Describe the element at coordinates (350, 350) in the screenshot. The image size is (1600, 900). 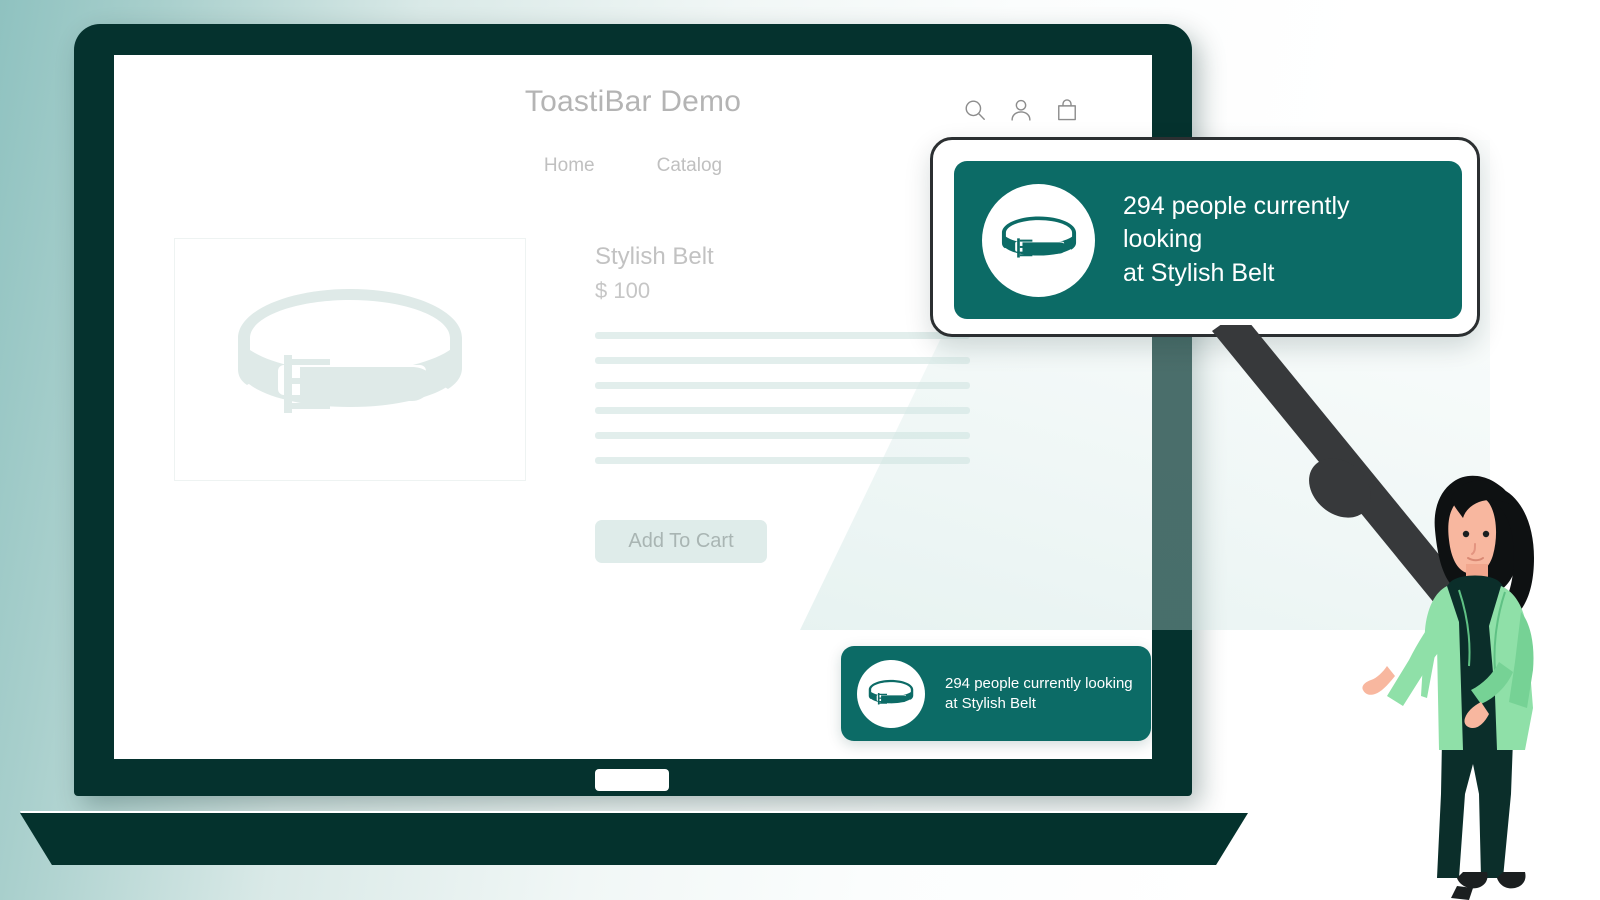
I see `belt-illustration` at that location.